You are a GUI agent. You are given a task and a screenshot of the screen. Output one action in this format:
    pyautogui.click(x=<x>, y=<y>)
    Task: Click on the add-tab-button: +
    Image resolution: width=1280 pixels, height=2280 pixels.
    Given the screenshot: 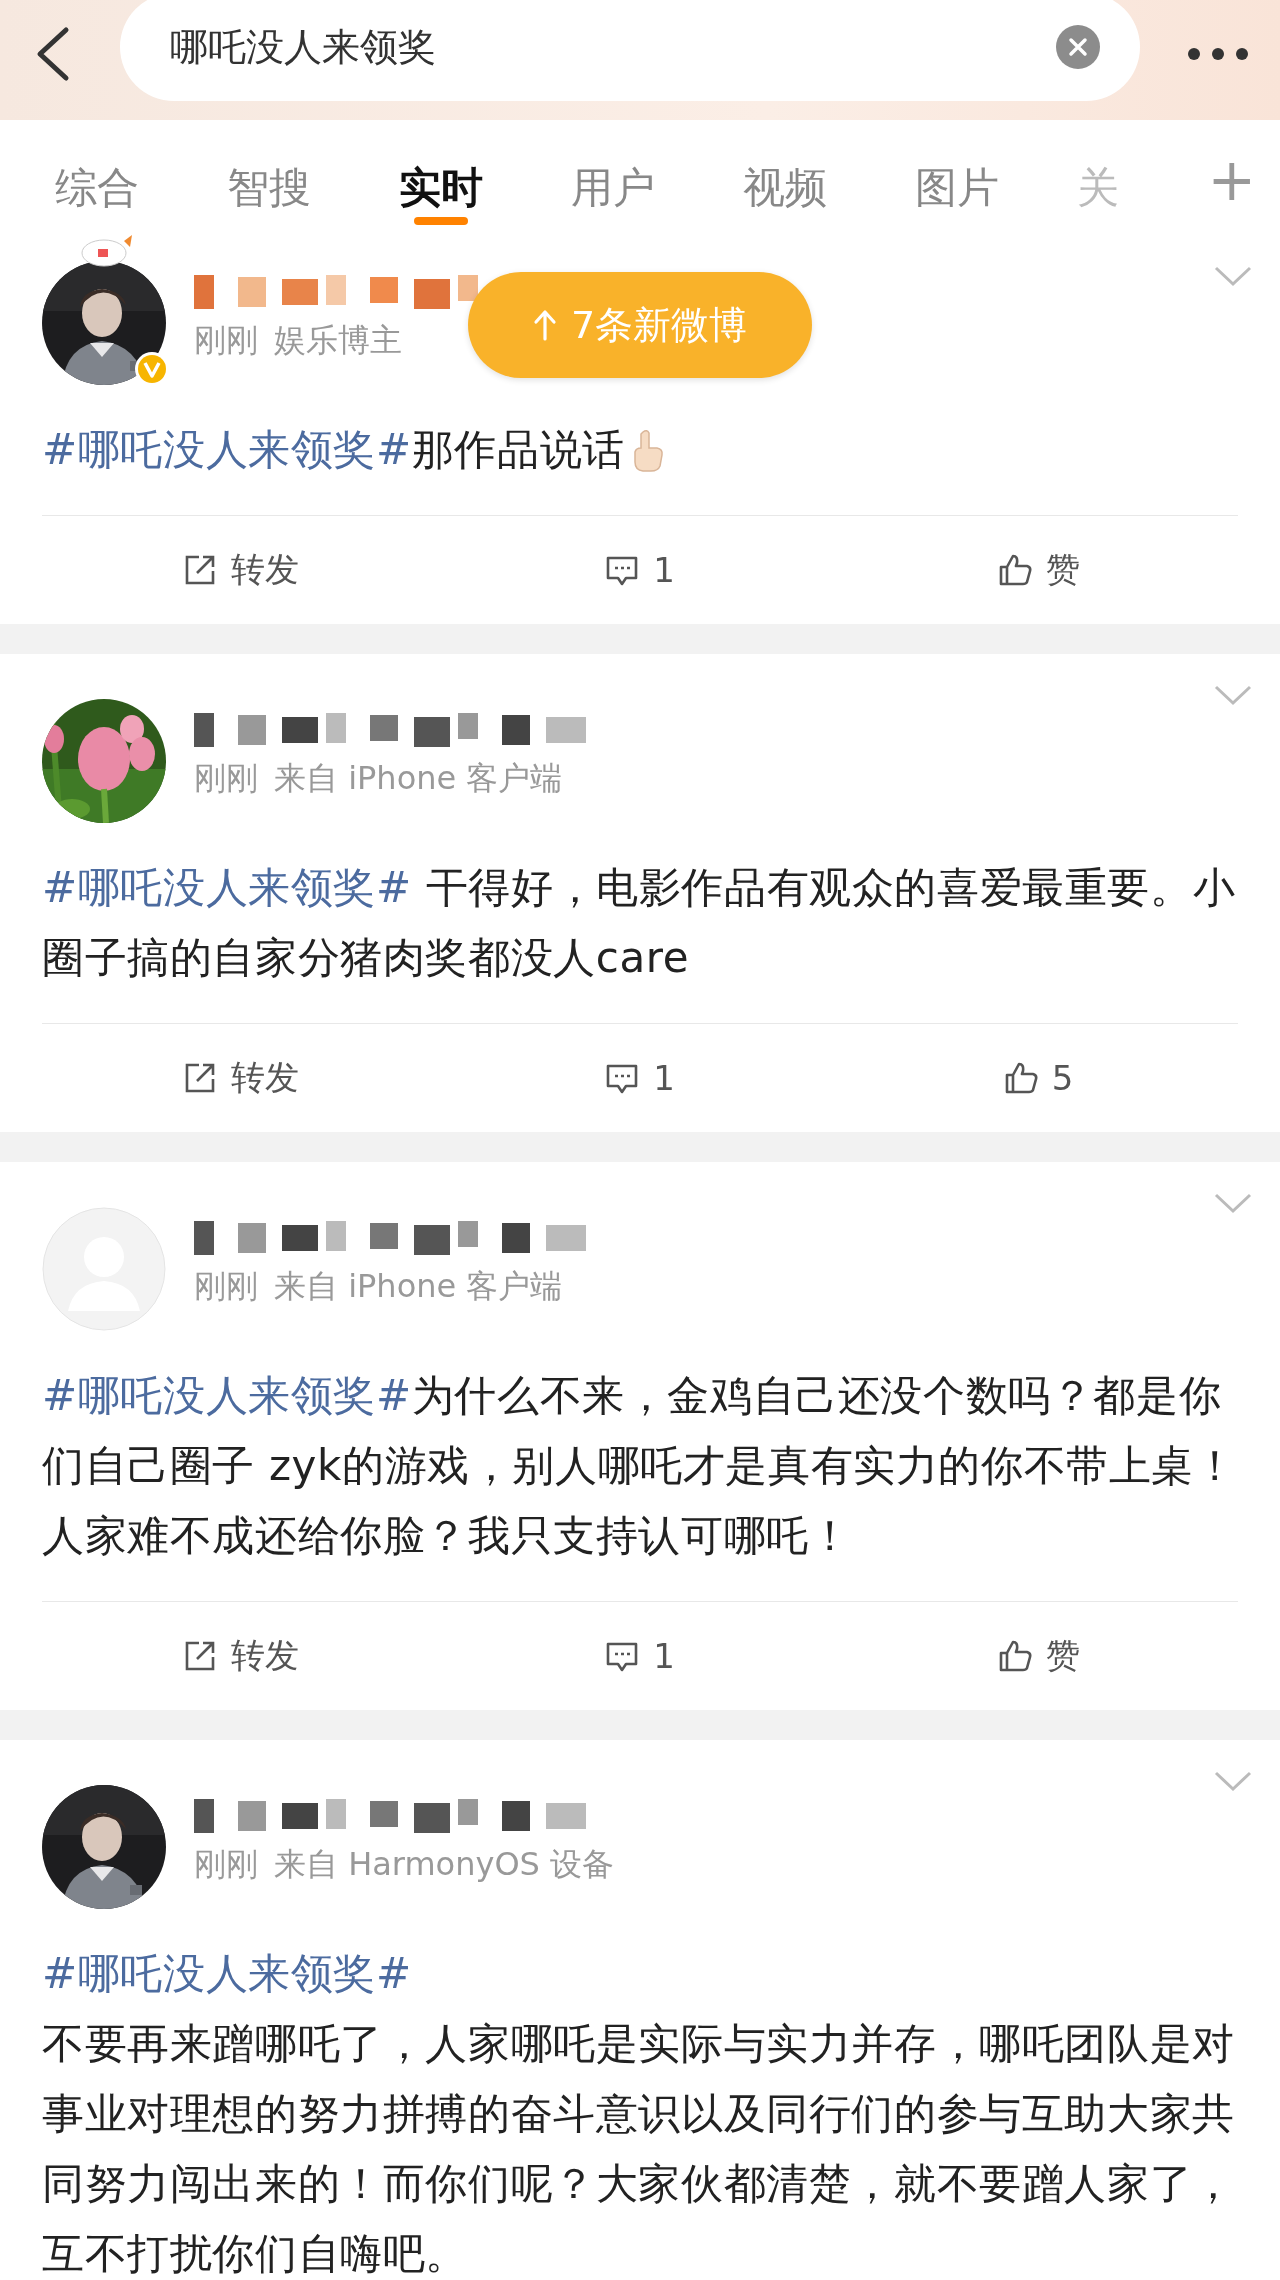 What is the action you would take?
    pyautogui.click(x=1231, y=167)
    